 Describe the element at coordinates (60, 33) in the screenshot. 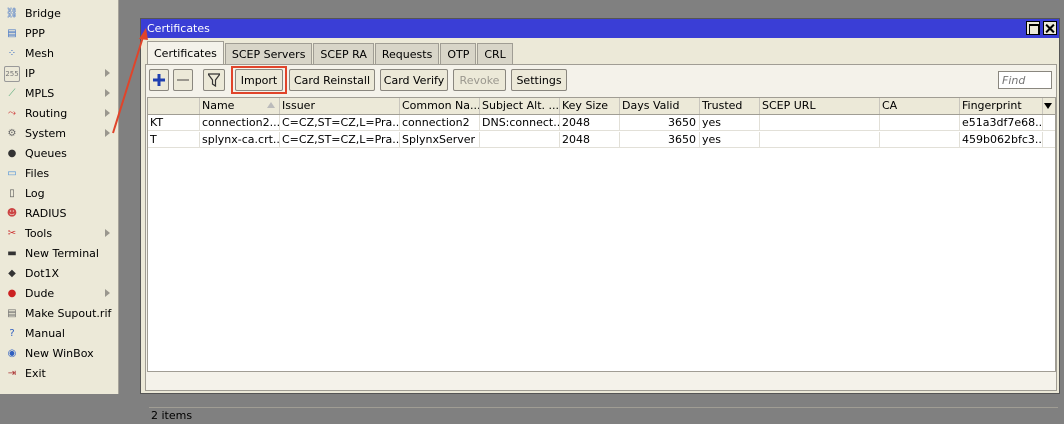

I see `sidebar-item-ppp: ▤ PPP` at that location.